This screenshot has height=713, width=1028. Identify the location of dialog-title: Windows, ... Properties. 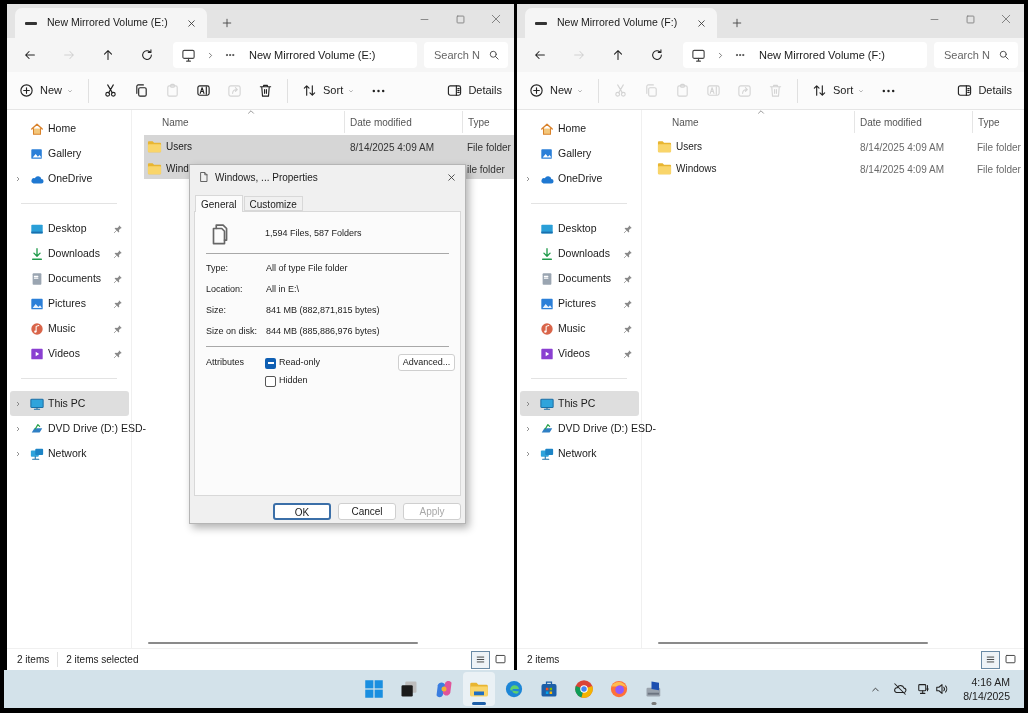
(266, 177).